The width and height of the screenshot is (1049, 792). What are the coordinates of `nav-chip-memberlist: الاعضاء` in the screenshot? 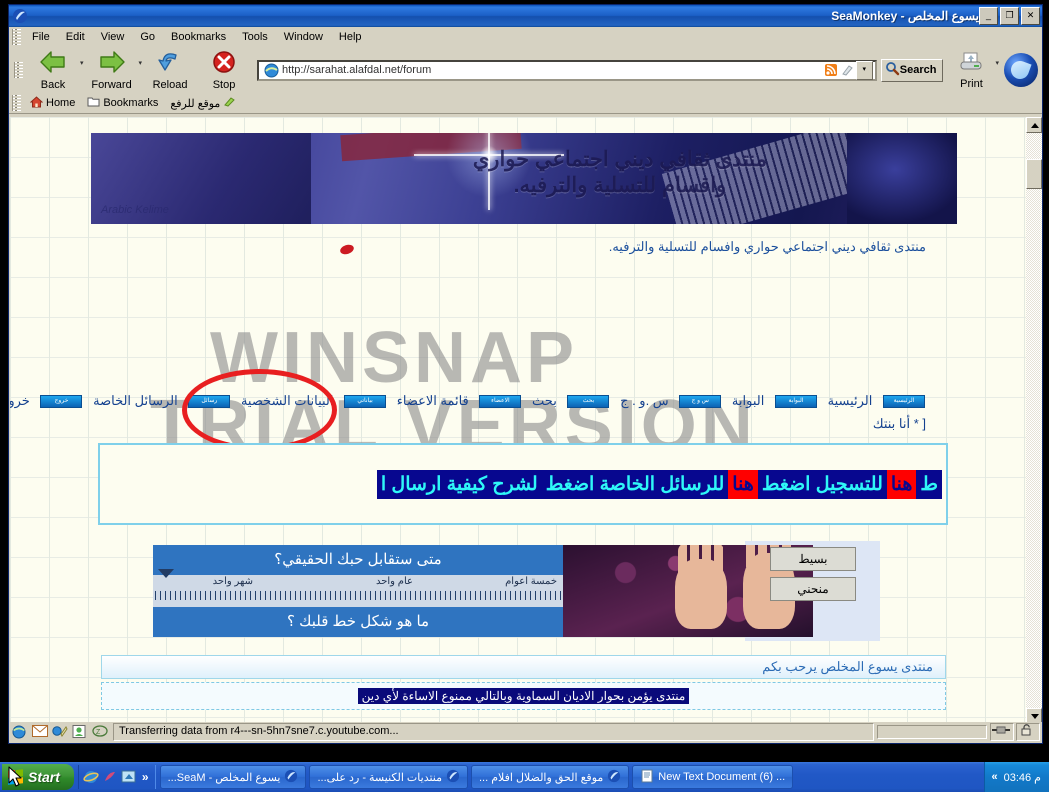 It's located at (500, 402).